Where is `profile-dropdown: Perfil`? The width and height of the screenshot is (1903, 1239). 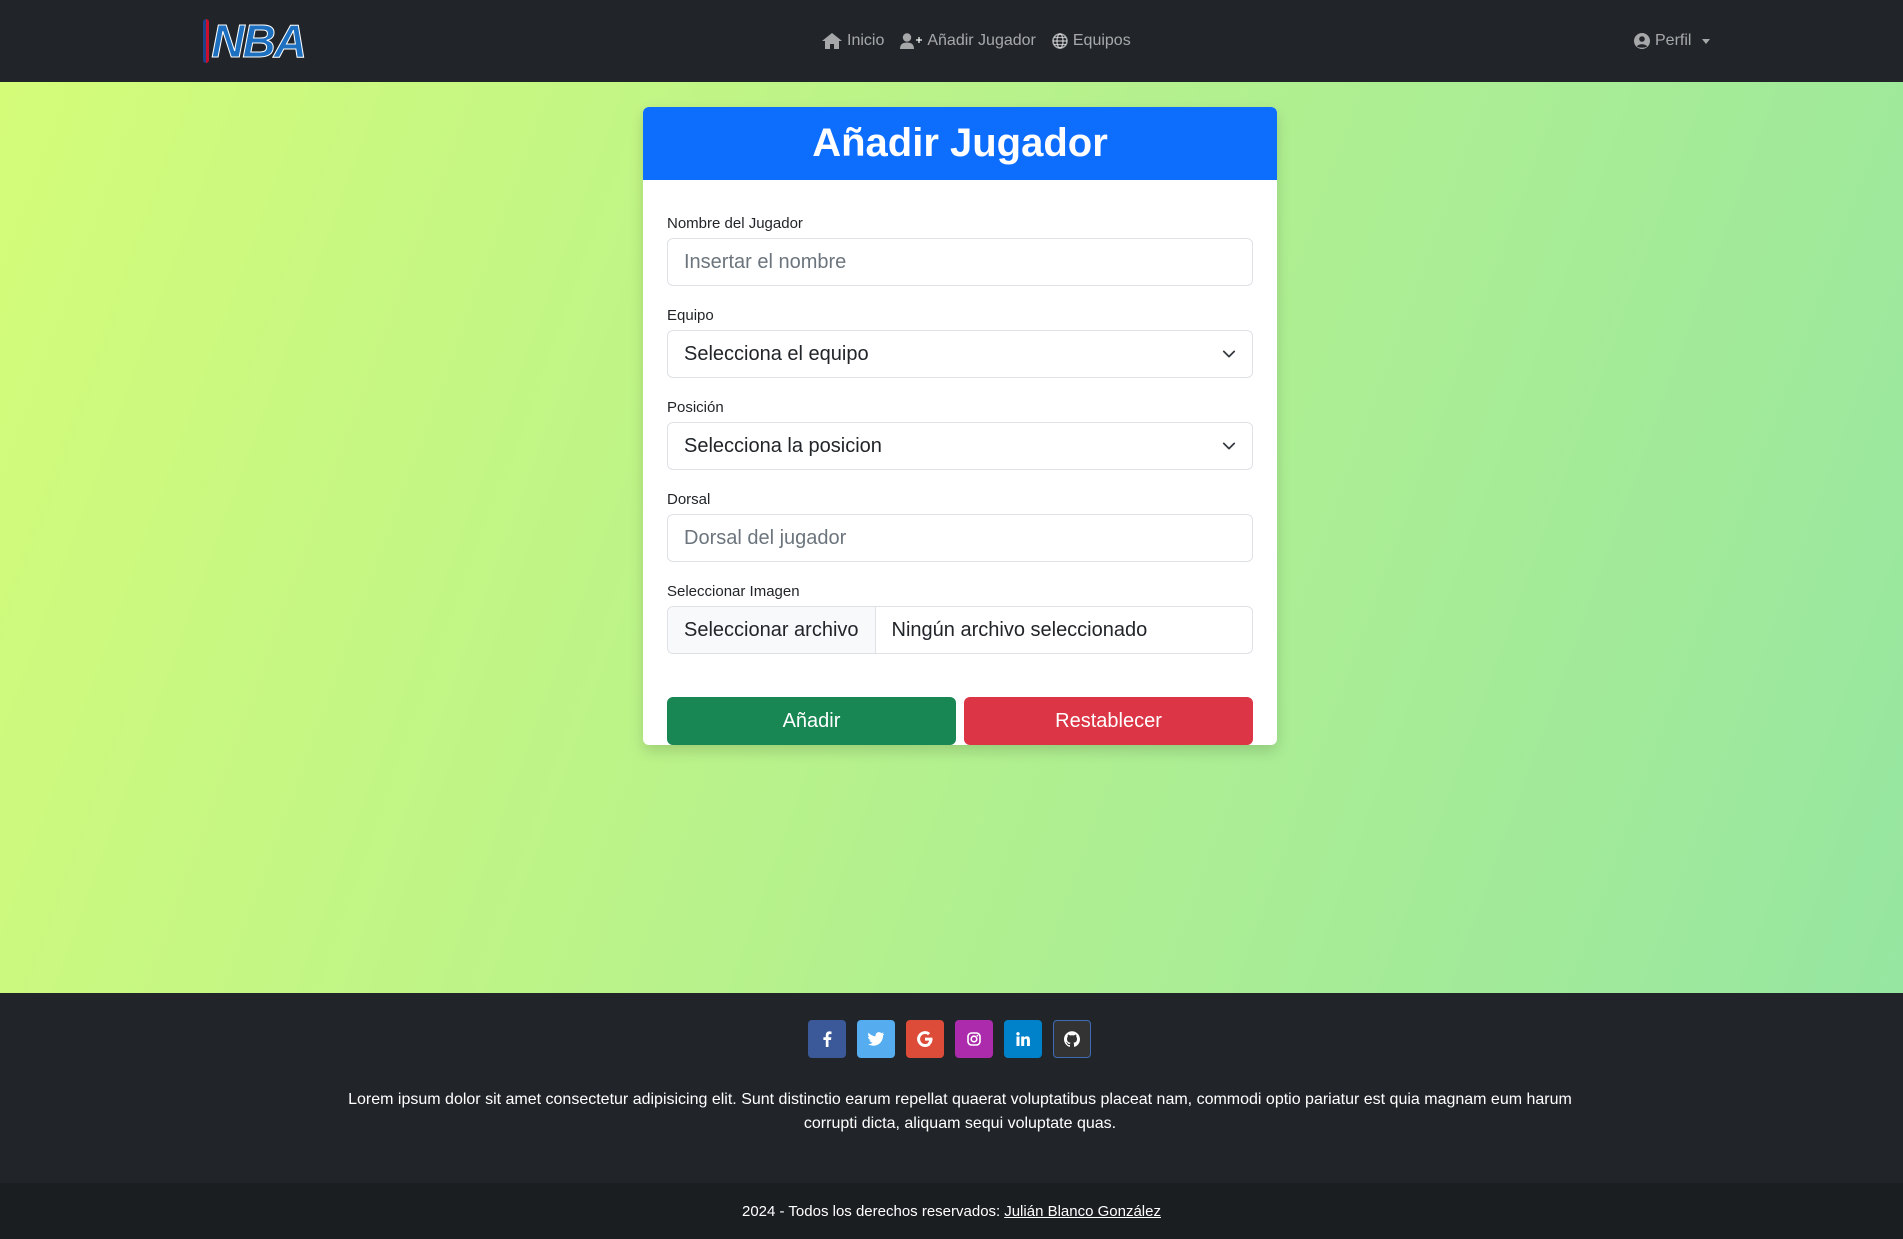 profile-dropdown: Perfil is located at coordinates (1672, 41).